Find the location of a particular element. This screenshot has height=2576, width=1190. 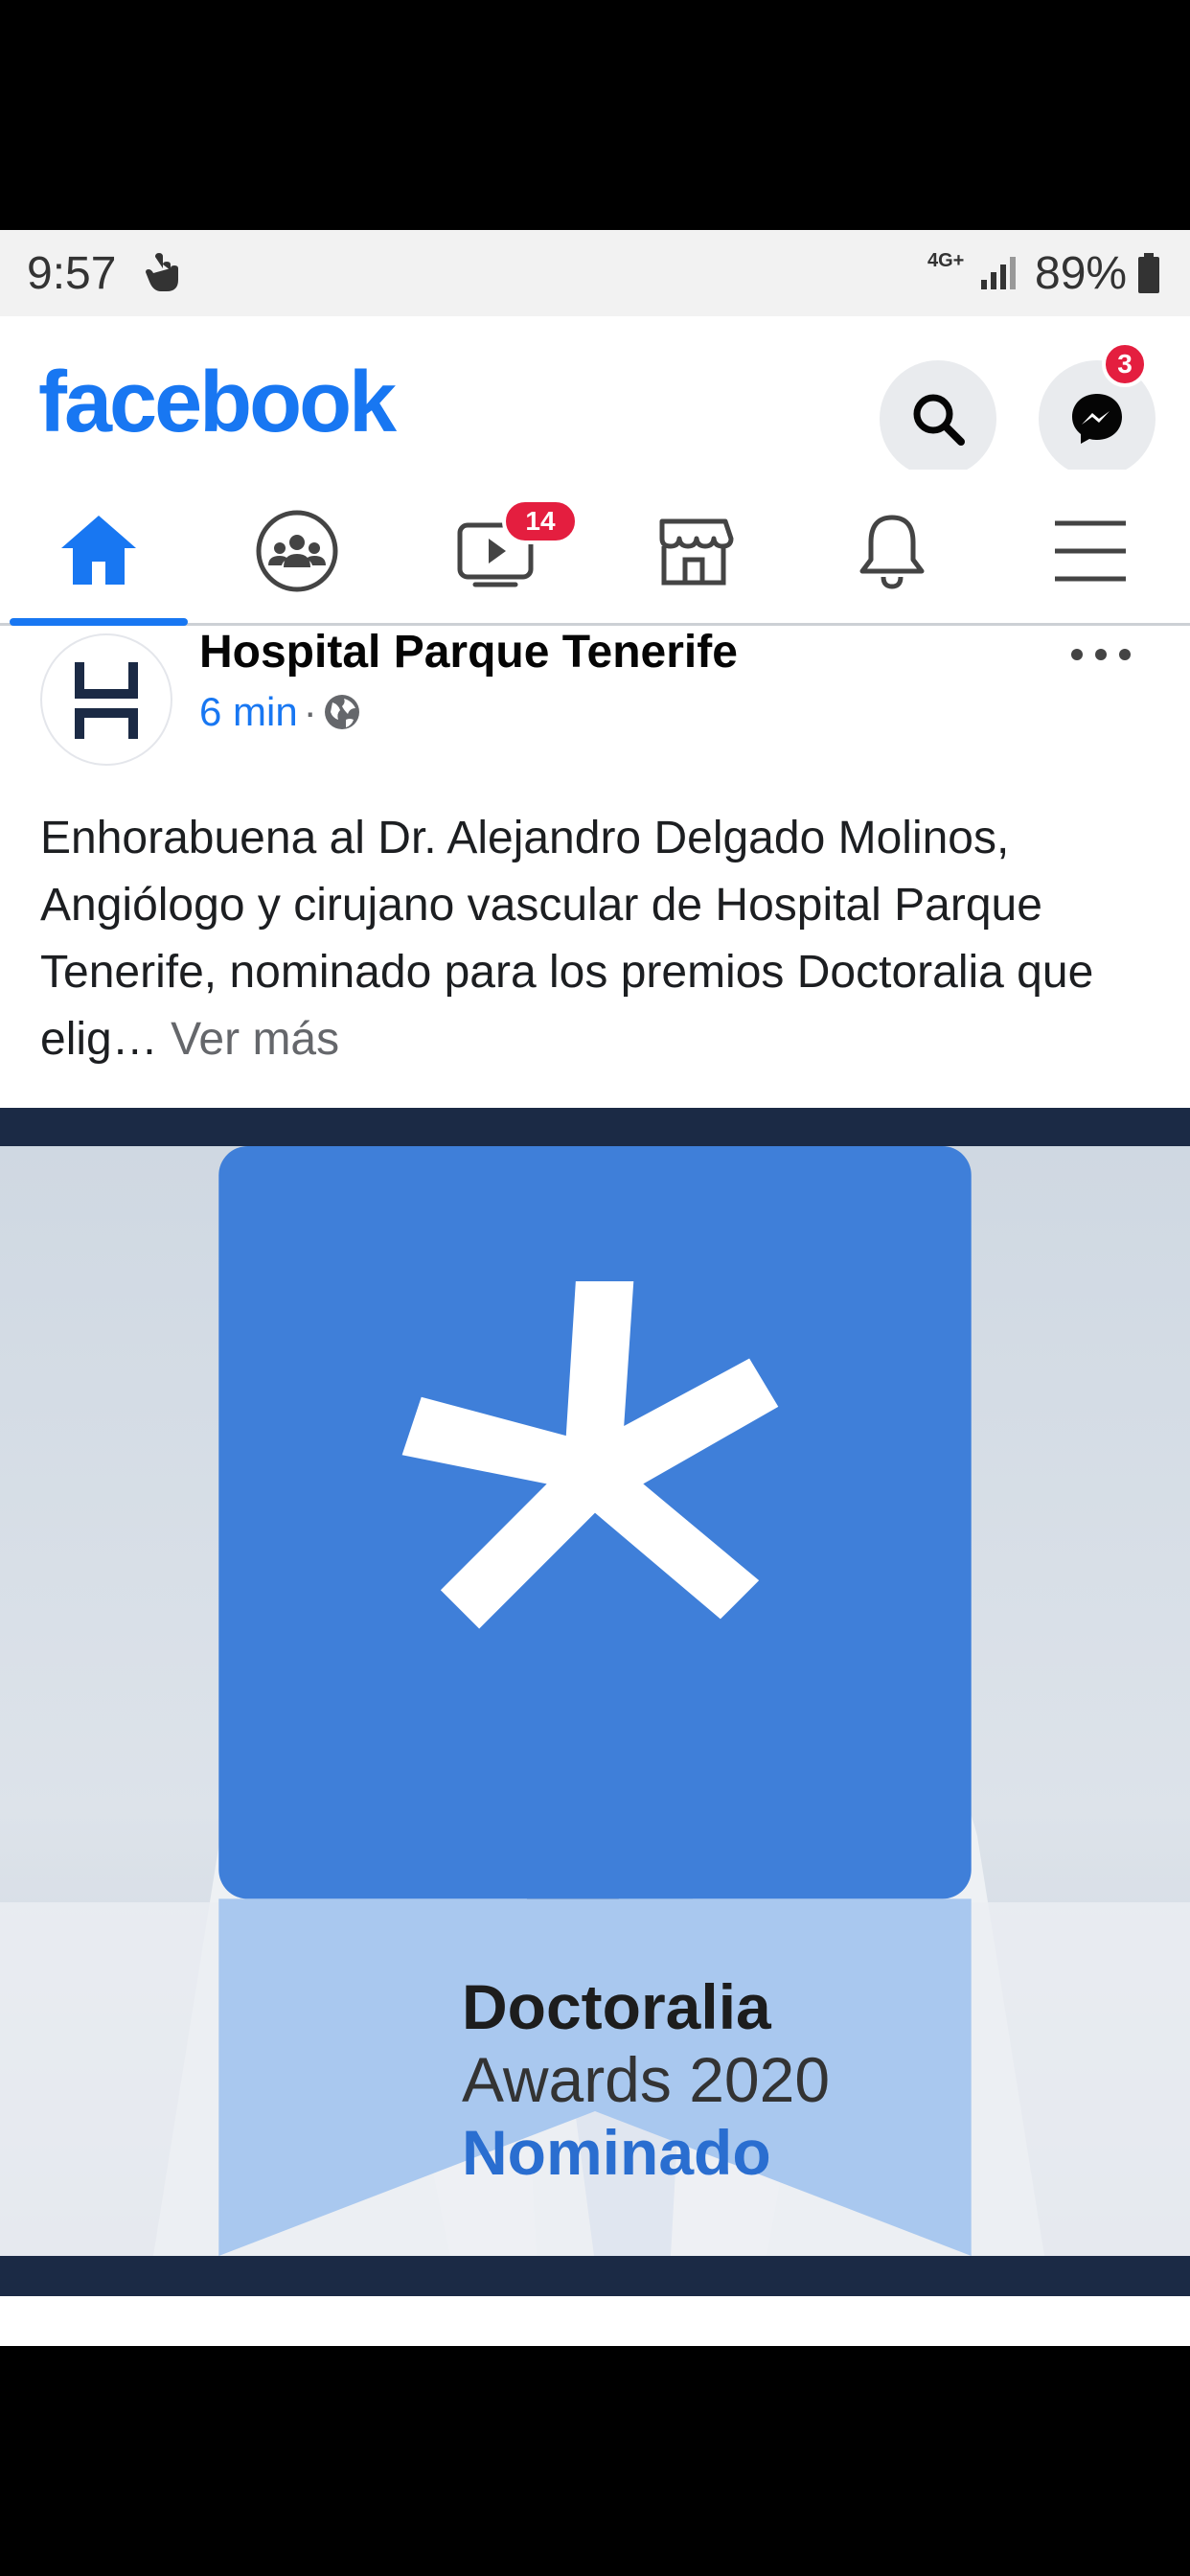

page-avatar is located at coordinates (106, 699).